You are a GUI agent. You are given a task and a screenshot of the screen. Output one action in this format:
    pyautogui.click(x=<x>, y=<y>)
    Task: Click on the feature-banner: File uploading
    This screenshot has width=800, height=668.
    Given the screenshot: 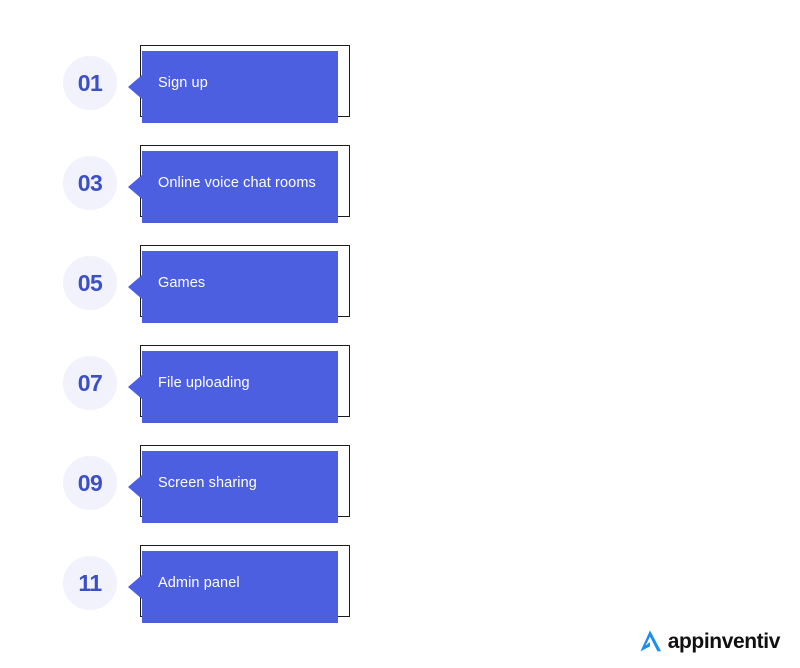 What is the action you would take?
    pyautogui.click(x=239, y=385)
    